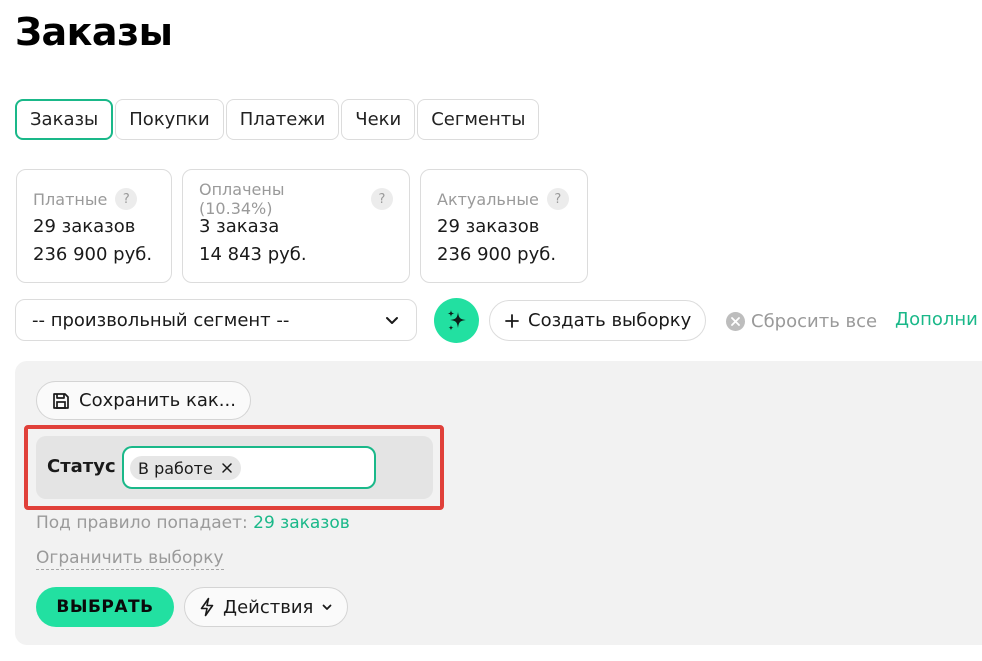 The height and width of the screenshot is (661, 982). I want to click on status-filter-row: Статус В работе, so click(234, 467).